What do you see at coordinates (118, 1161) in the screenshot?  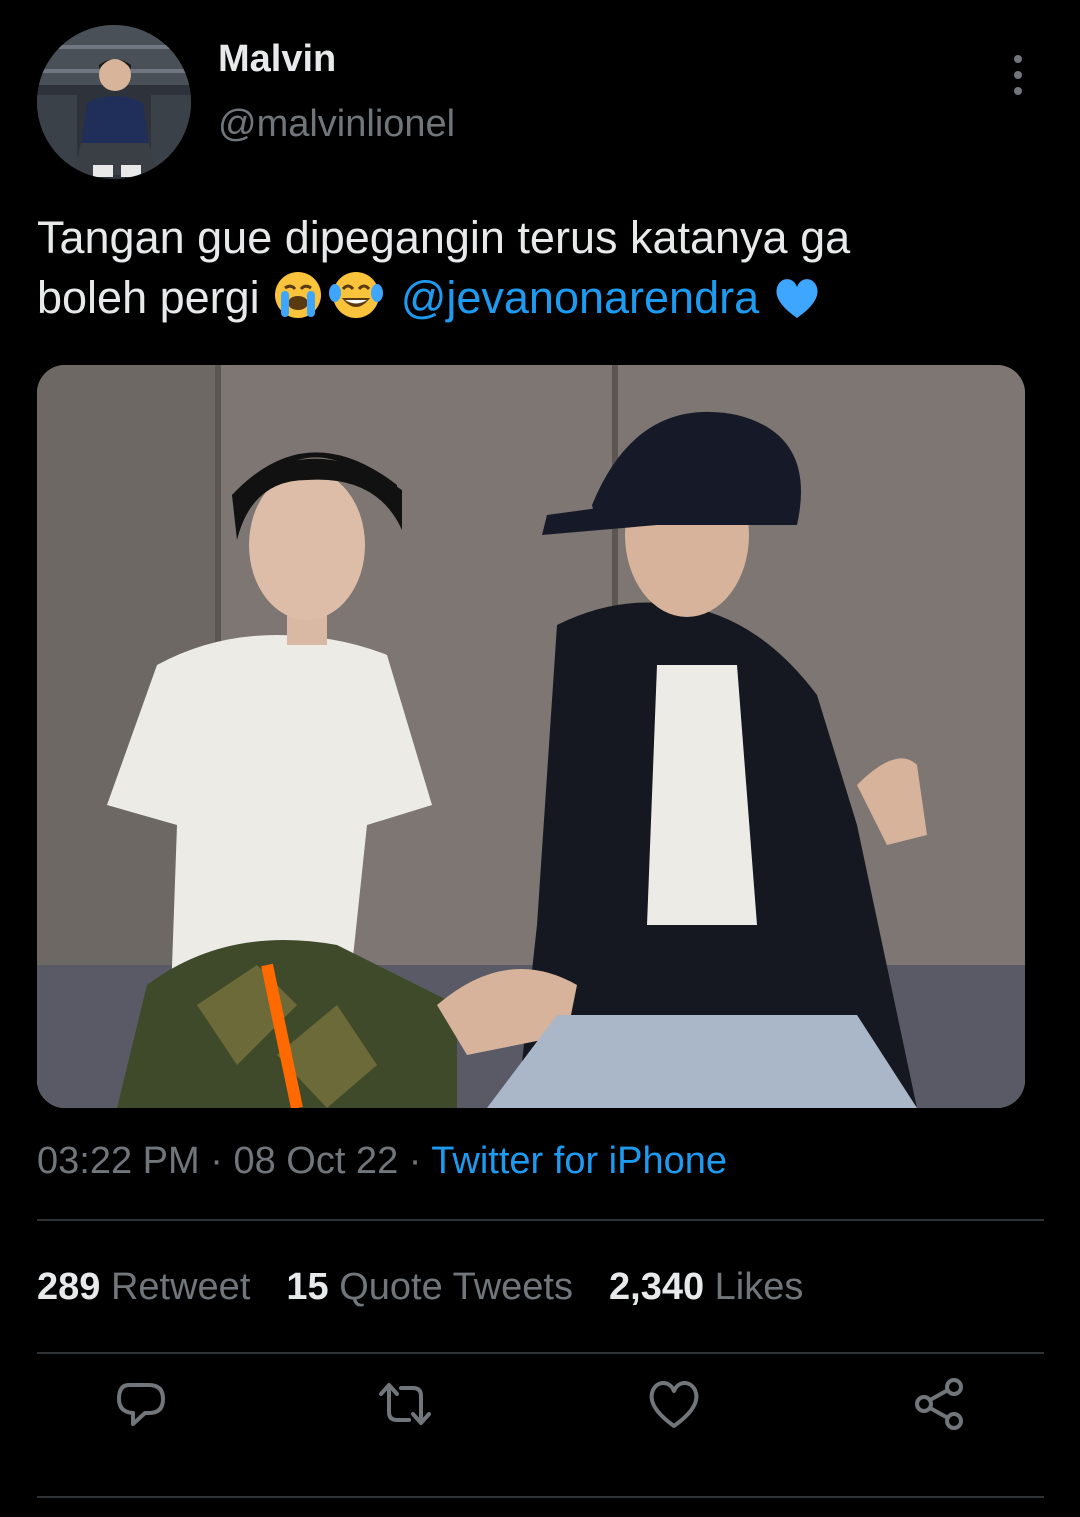 I see `tweet-time: 03:22 PM` at bounding box center [118, 1161].